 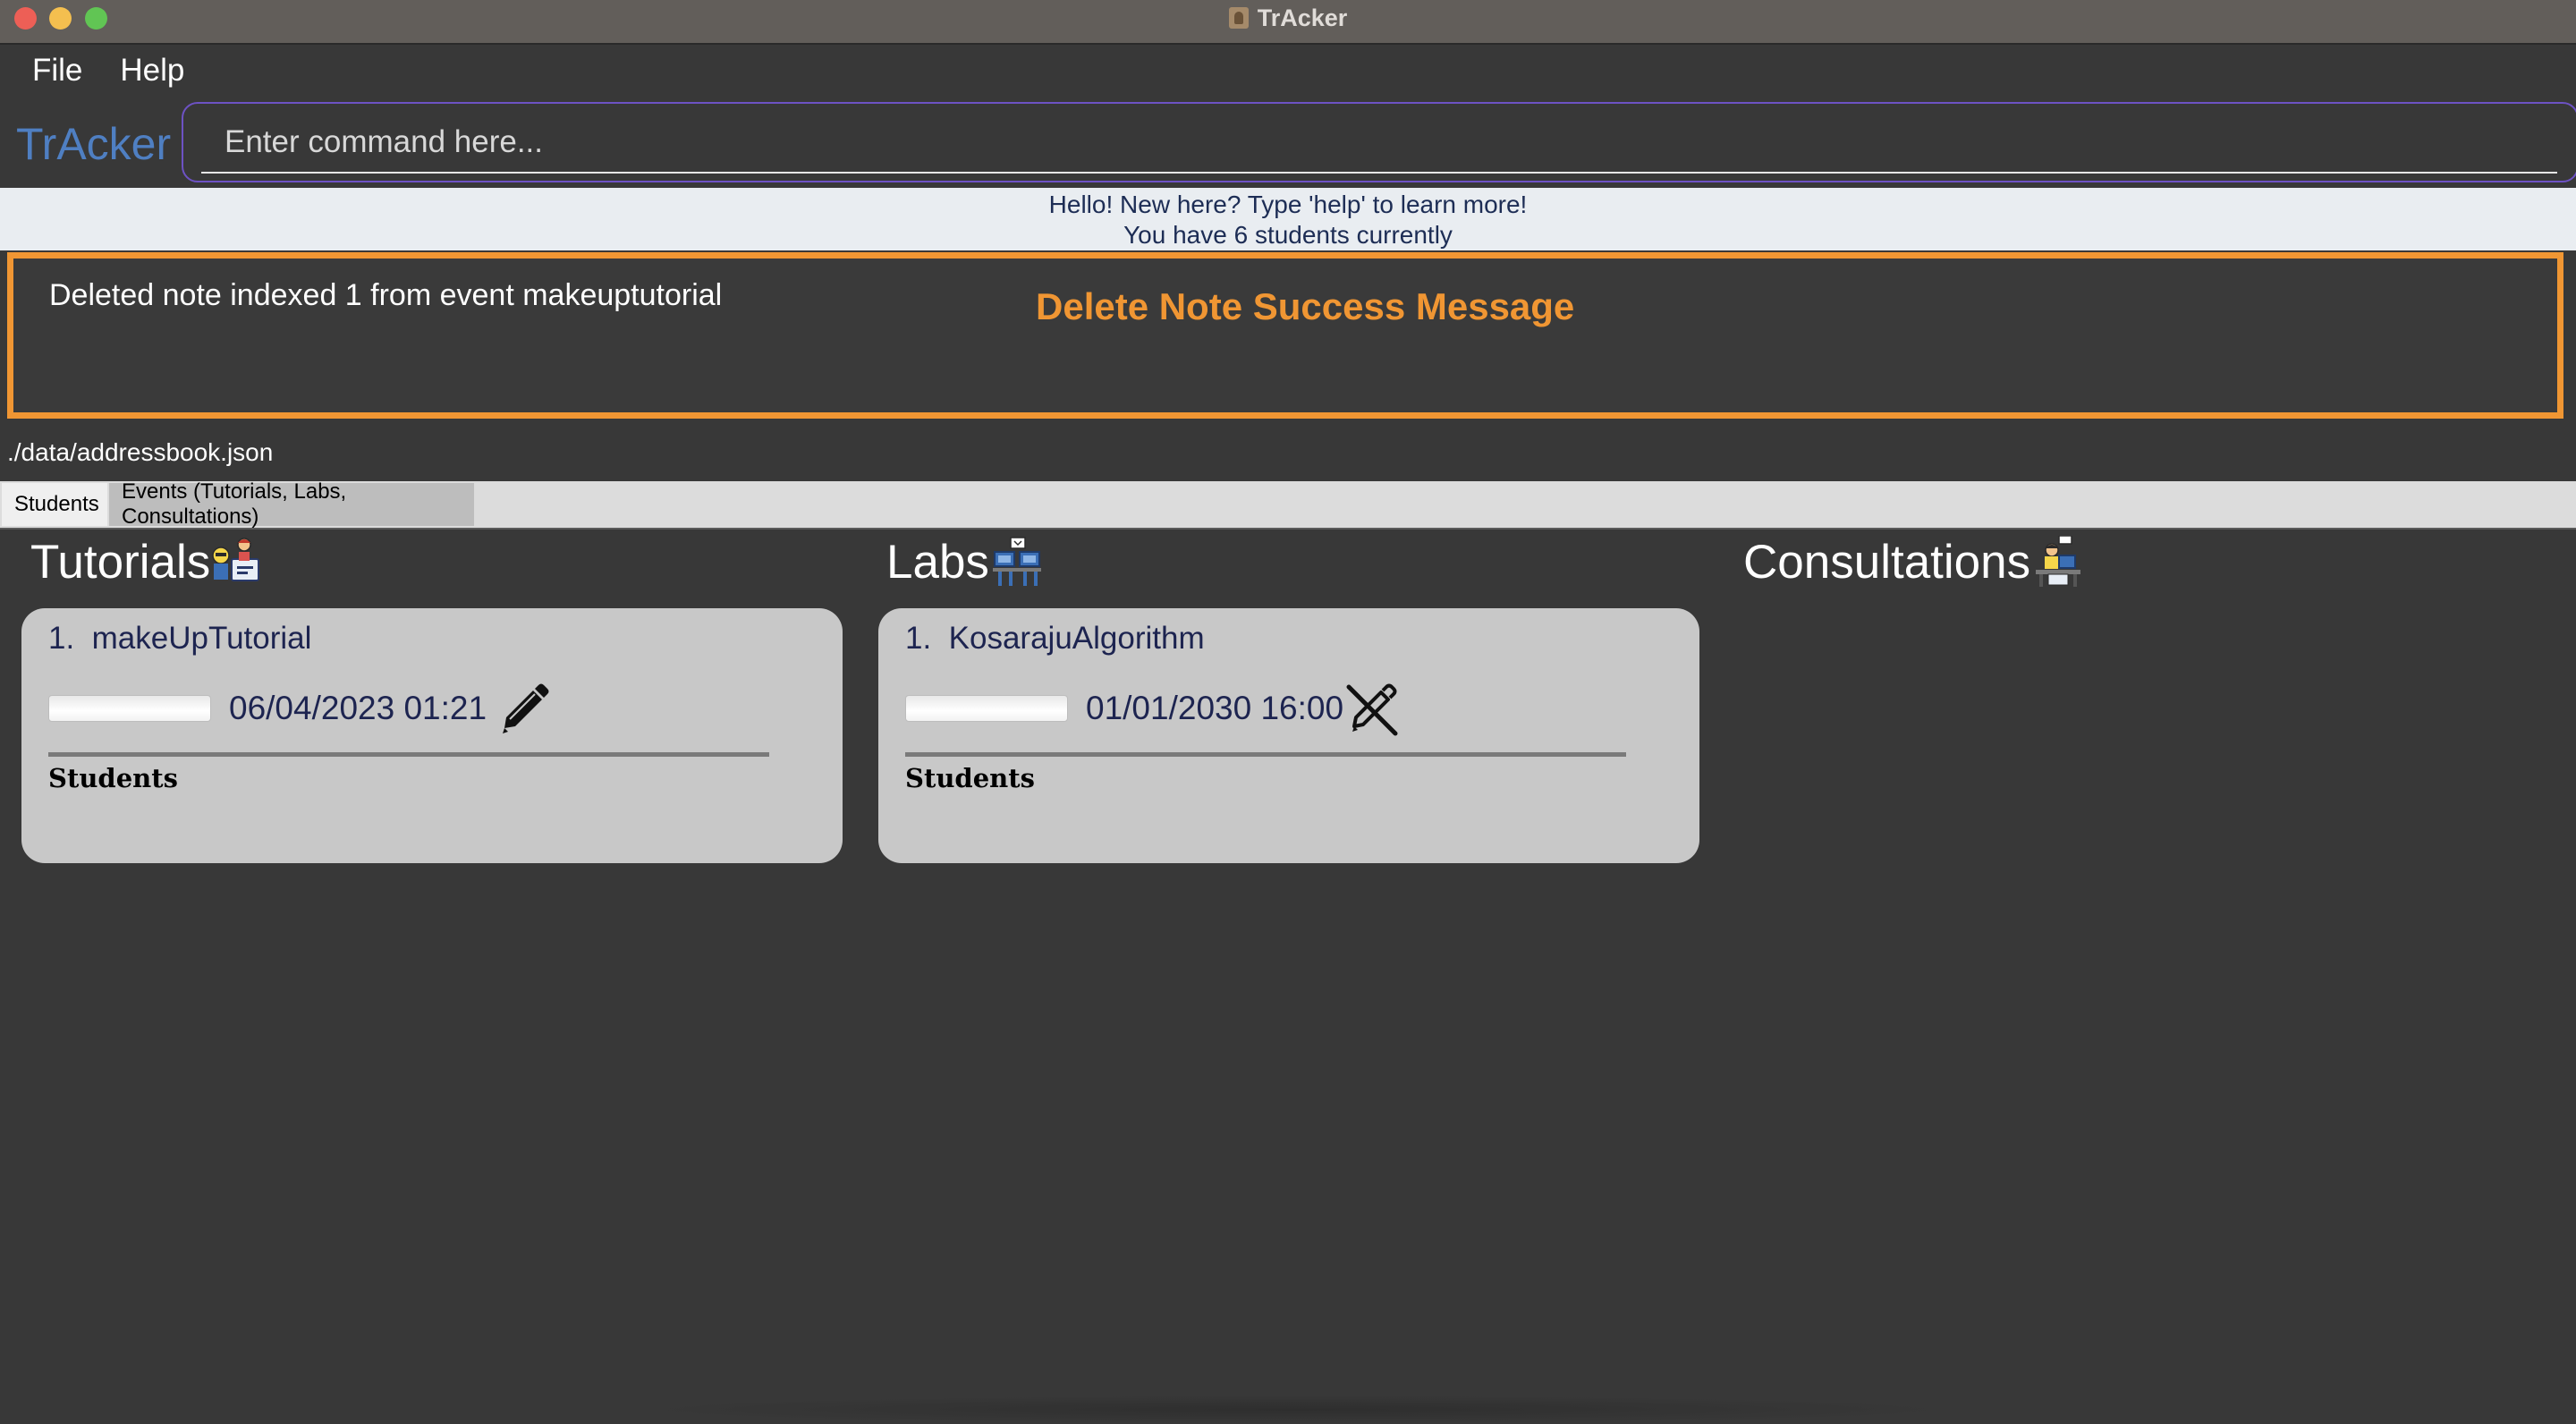 What do you see at coordinates (970, 778) in the screenshot?
I see `lab-students-label: Students` at bounding box center [970, 778].